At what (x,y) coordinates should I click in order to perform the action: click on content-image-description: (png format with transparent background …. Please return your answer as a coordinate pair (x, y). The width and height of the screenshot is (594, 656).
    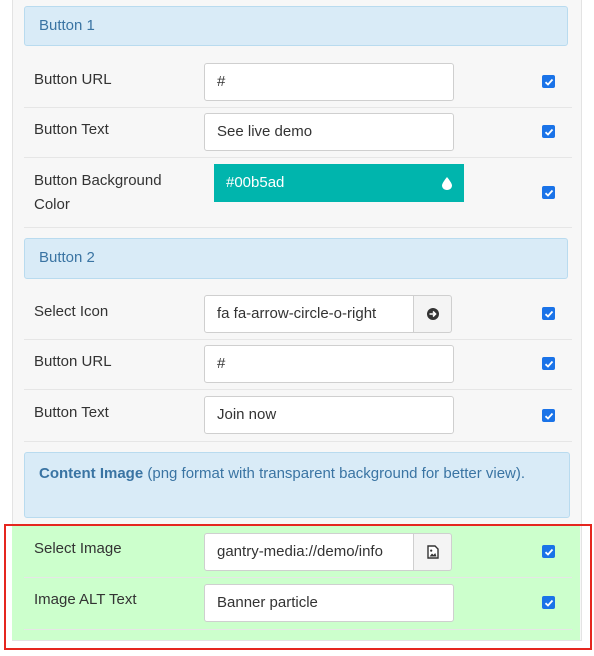
    Looking at the image, I should click on (336, 473).